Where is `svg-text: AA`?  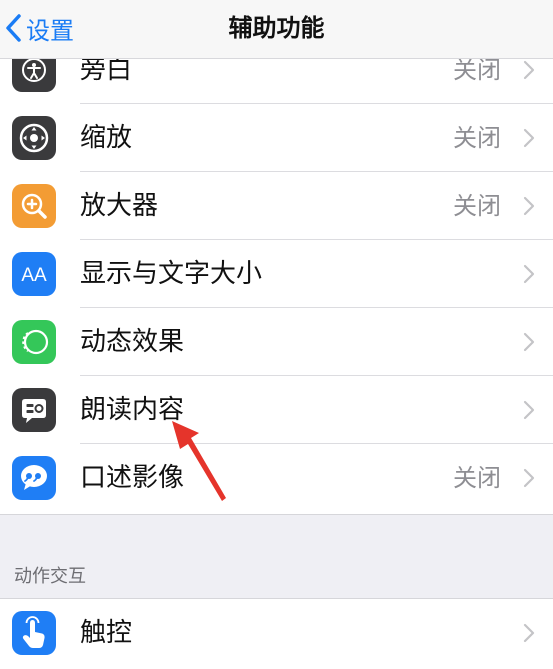
svg-text: AA is located at coordinates (34, 275).